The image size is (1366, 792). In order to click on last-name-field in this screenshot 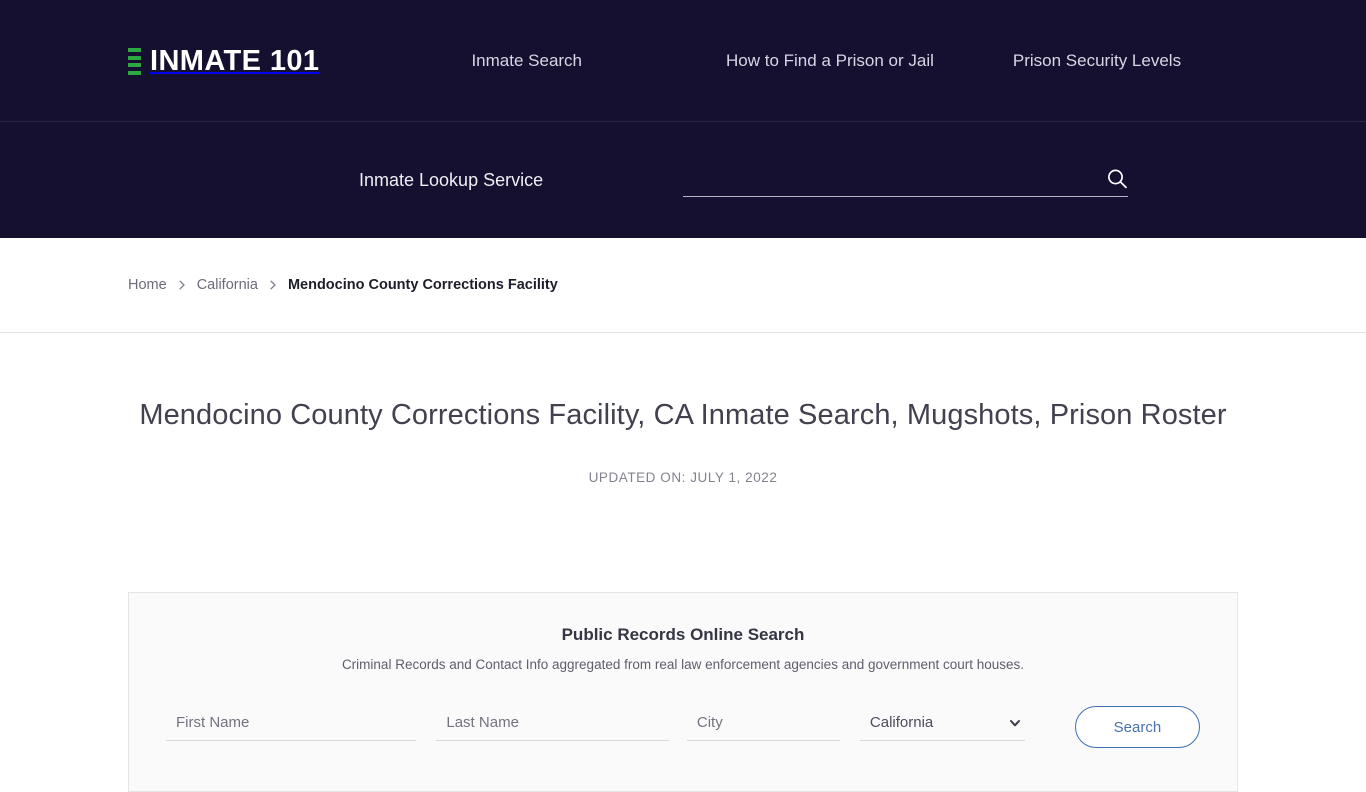, I will do `click(552, 727)`.